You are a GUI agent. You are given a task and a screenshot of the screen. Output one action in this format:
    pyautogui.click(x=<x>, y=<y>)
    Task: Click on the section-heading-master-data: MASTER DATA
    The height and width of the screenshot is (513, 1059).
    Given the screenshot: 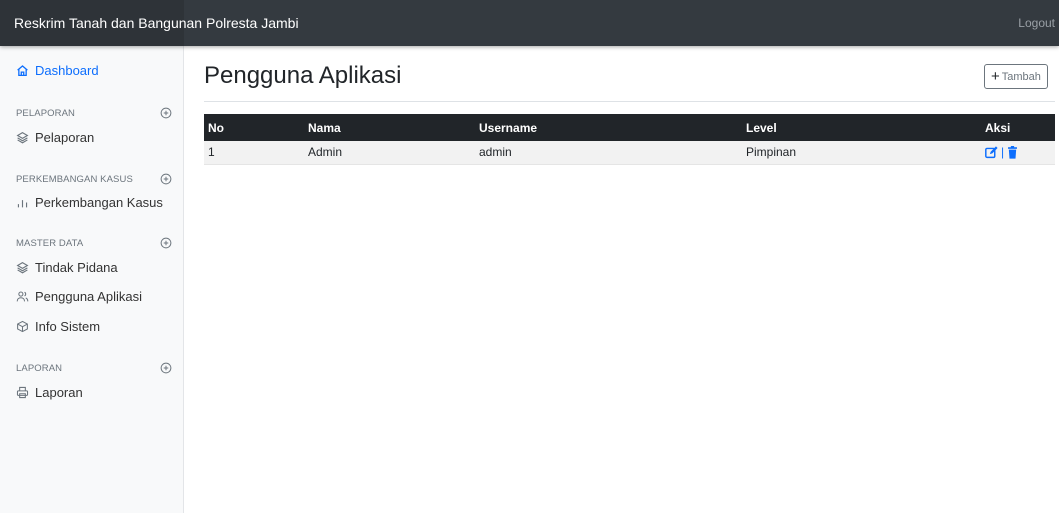 What is the action you would take?
    pyautogui.click(x=94, y=243)
    